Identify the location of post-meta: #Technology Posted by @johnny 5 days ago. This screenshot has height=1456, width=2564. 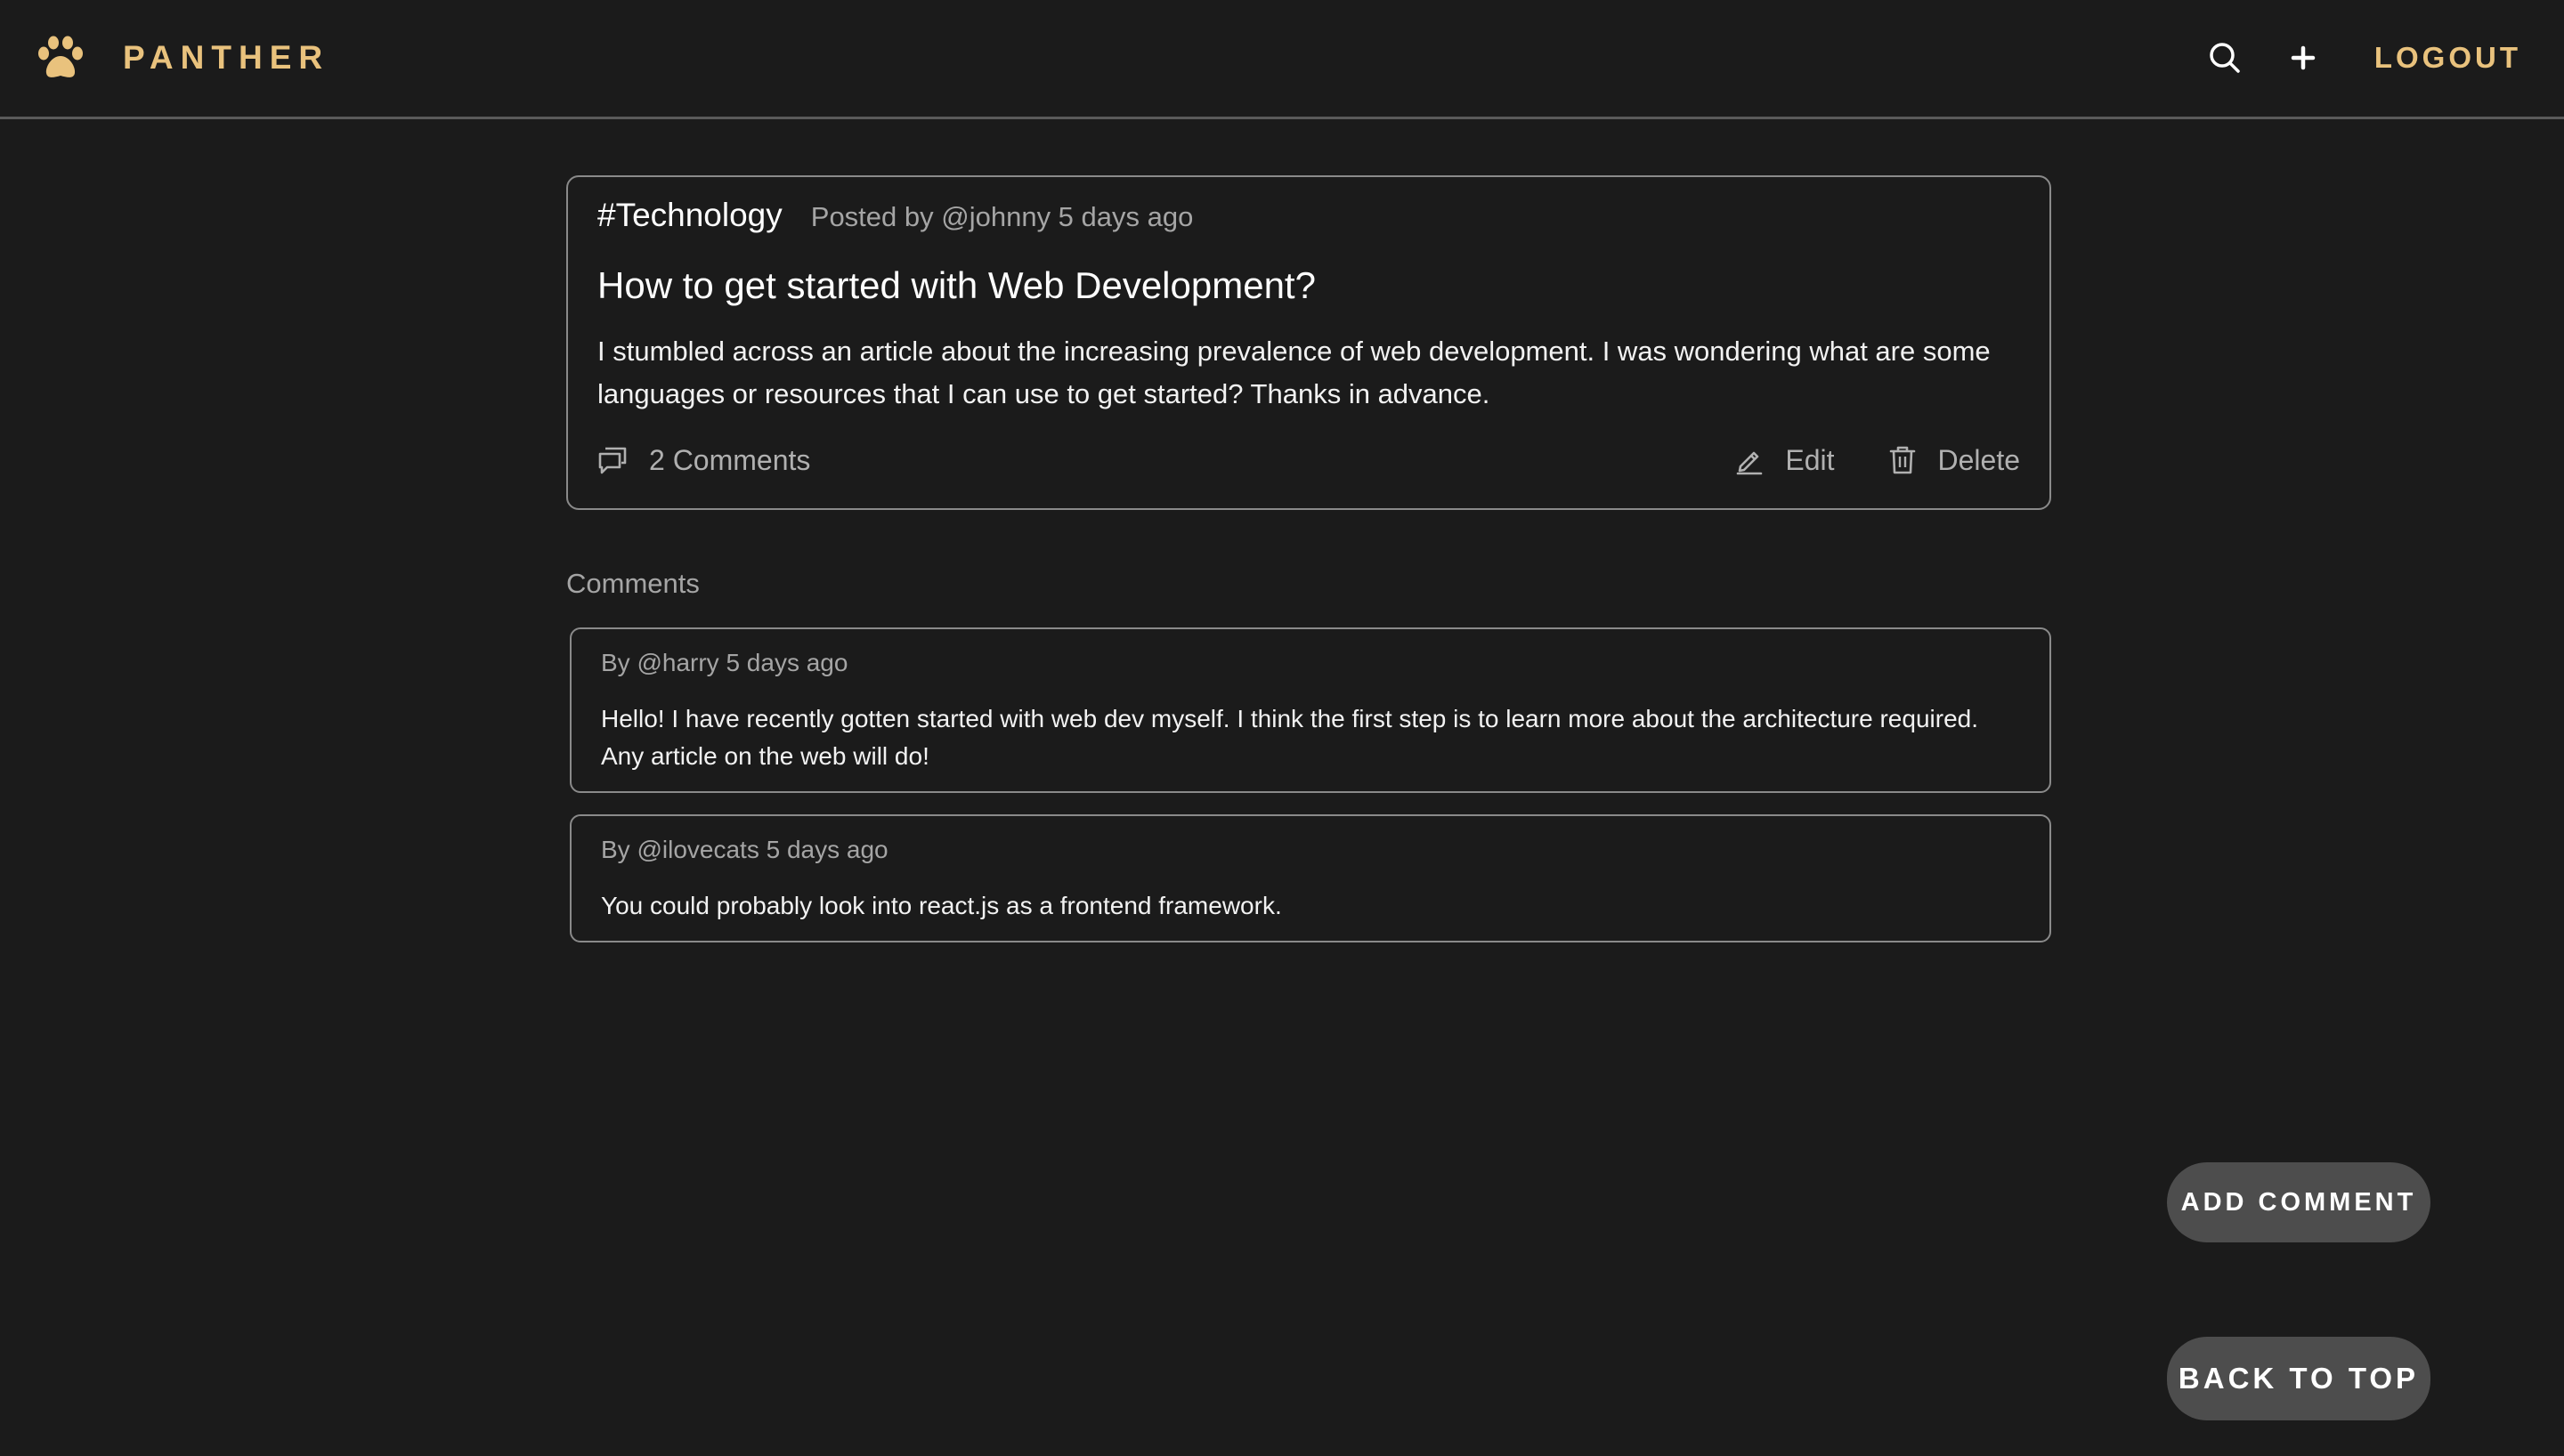
(895, 215).